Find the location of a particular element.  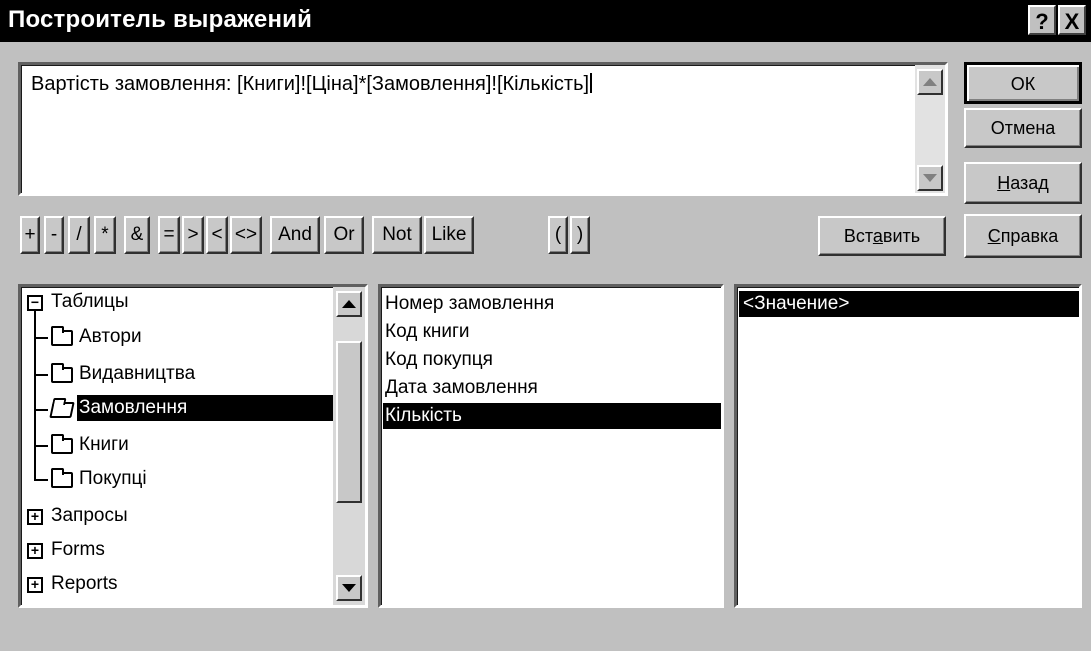

operator-like-button: Like is located at coordinates (449, 235).